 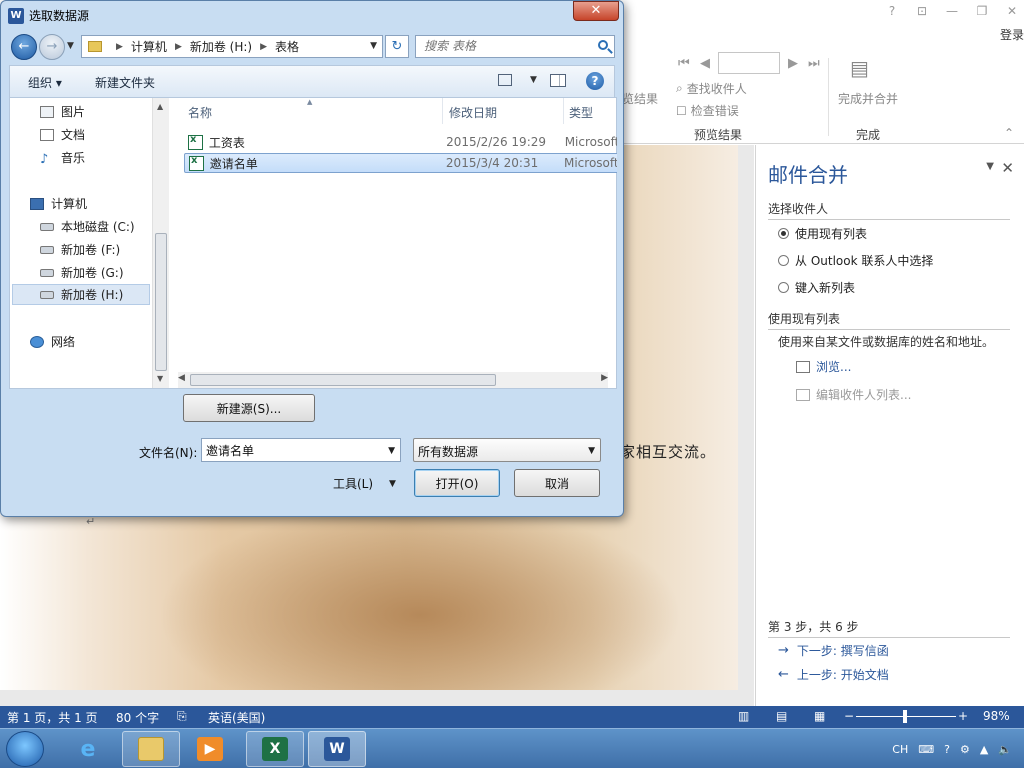 What do you see at coordinates (984, 749) in the screenshot?
I see `show-hidden-icons-icon: ▲` at bounding box center [984, 749].